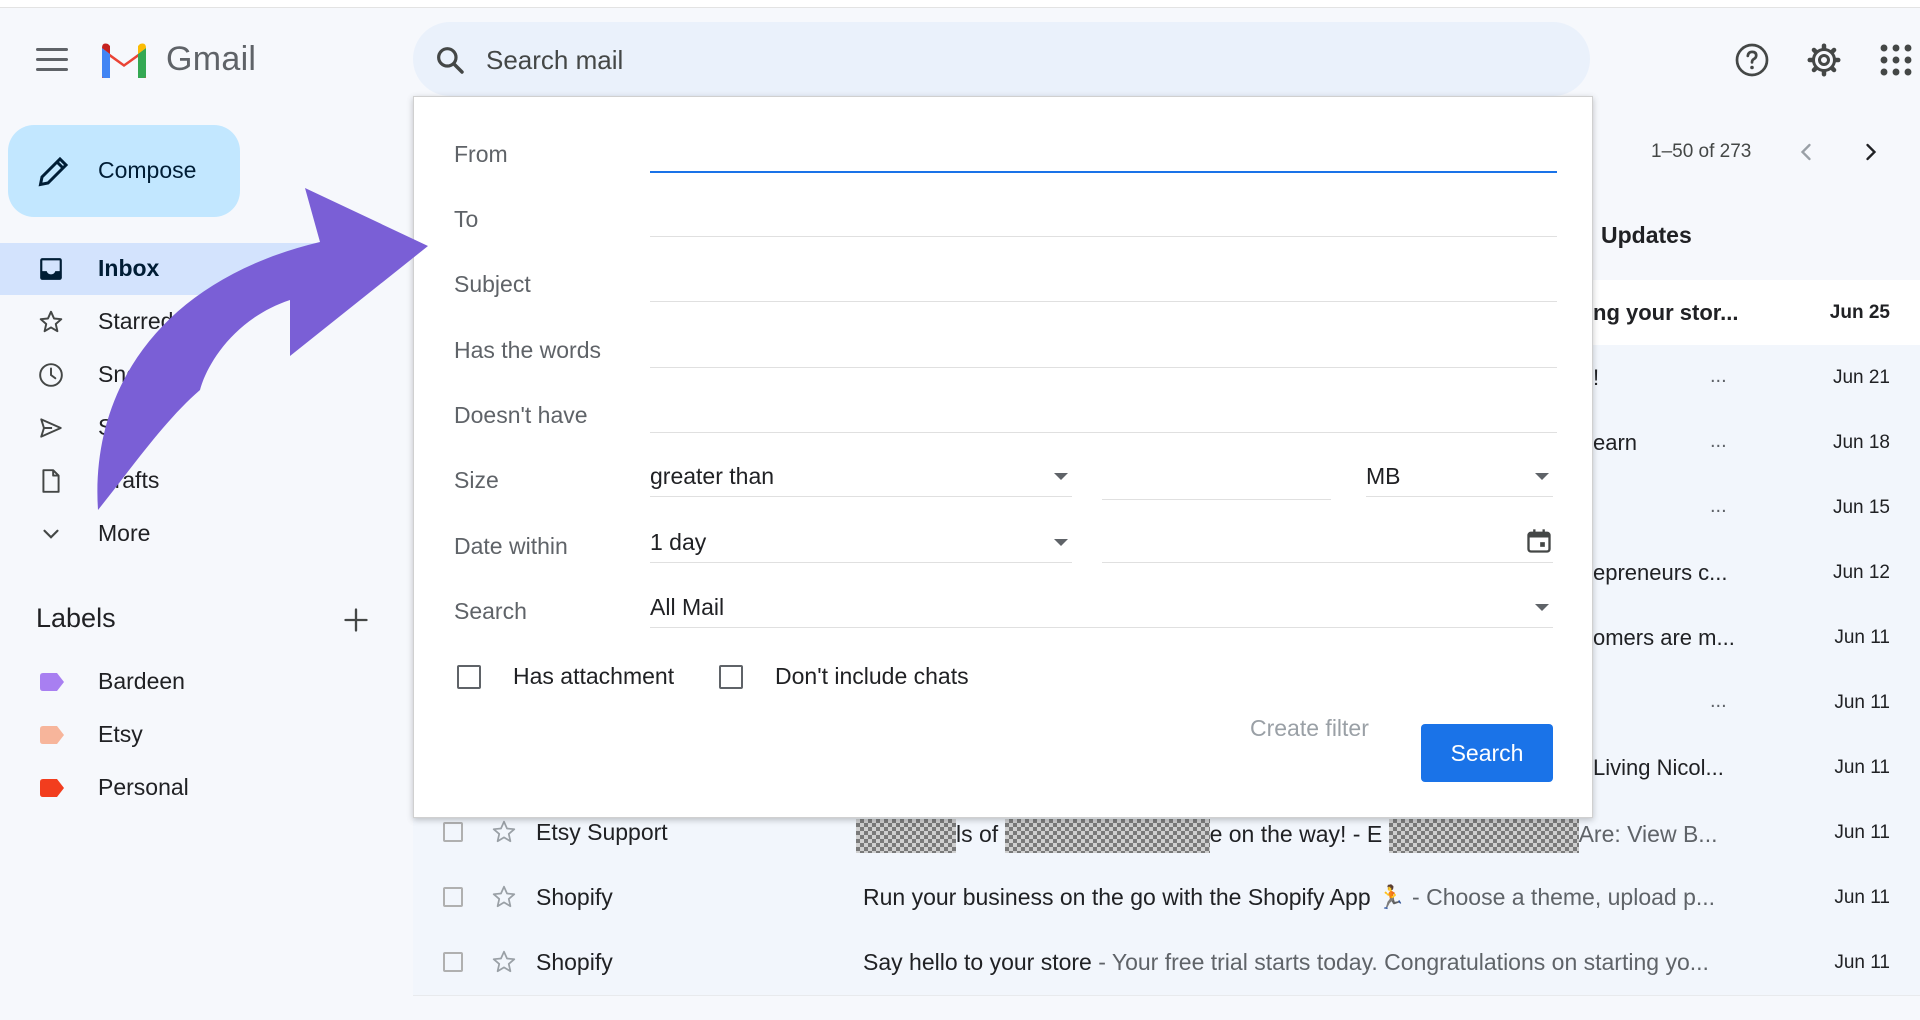  What do you see at coordinates (51, 481) in the screenshot?
I see `draft-icon` at bounding box center [51, 481].